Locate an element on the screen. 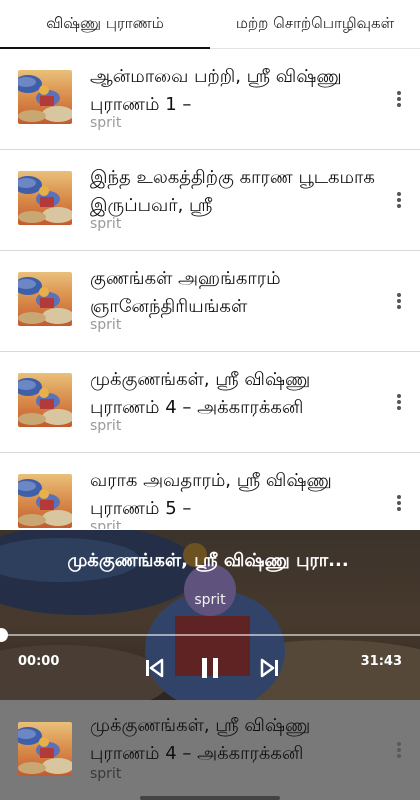  tab-other-discourses: மற்ற சொற்பொழிவுகள் is located at coordinates (315, 24).